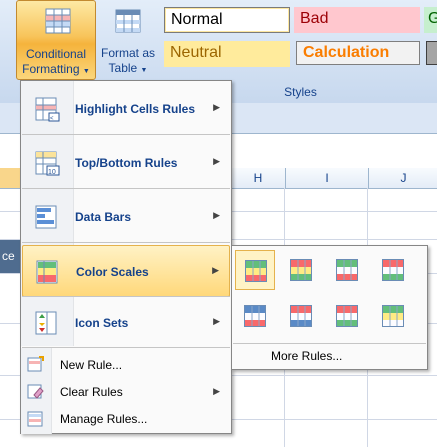  What do you see at coordinates (46, 217) in the screenshot?
I see `data-bars-icon` at bounding box center [46, 217].